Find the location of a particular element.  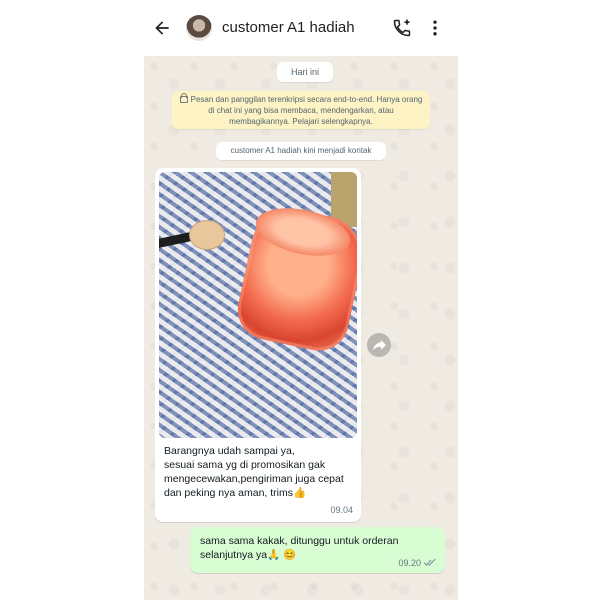

outgoing-line: sama sama kakak, ditunggu untuk orderan is located at coordinates (299, 541).